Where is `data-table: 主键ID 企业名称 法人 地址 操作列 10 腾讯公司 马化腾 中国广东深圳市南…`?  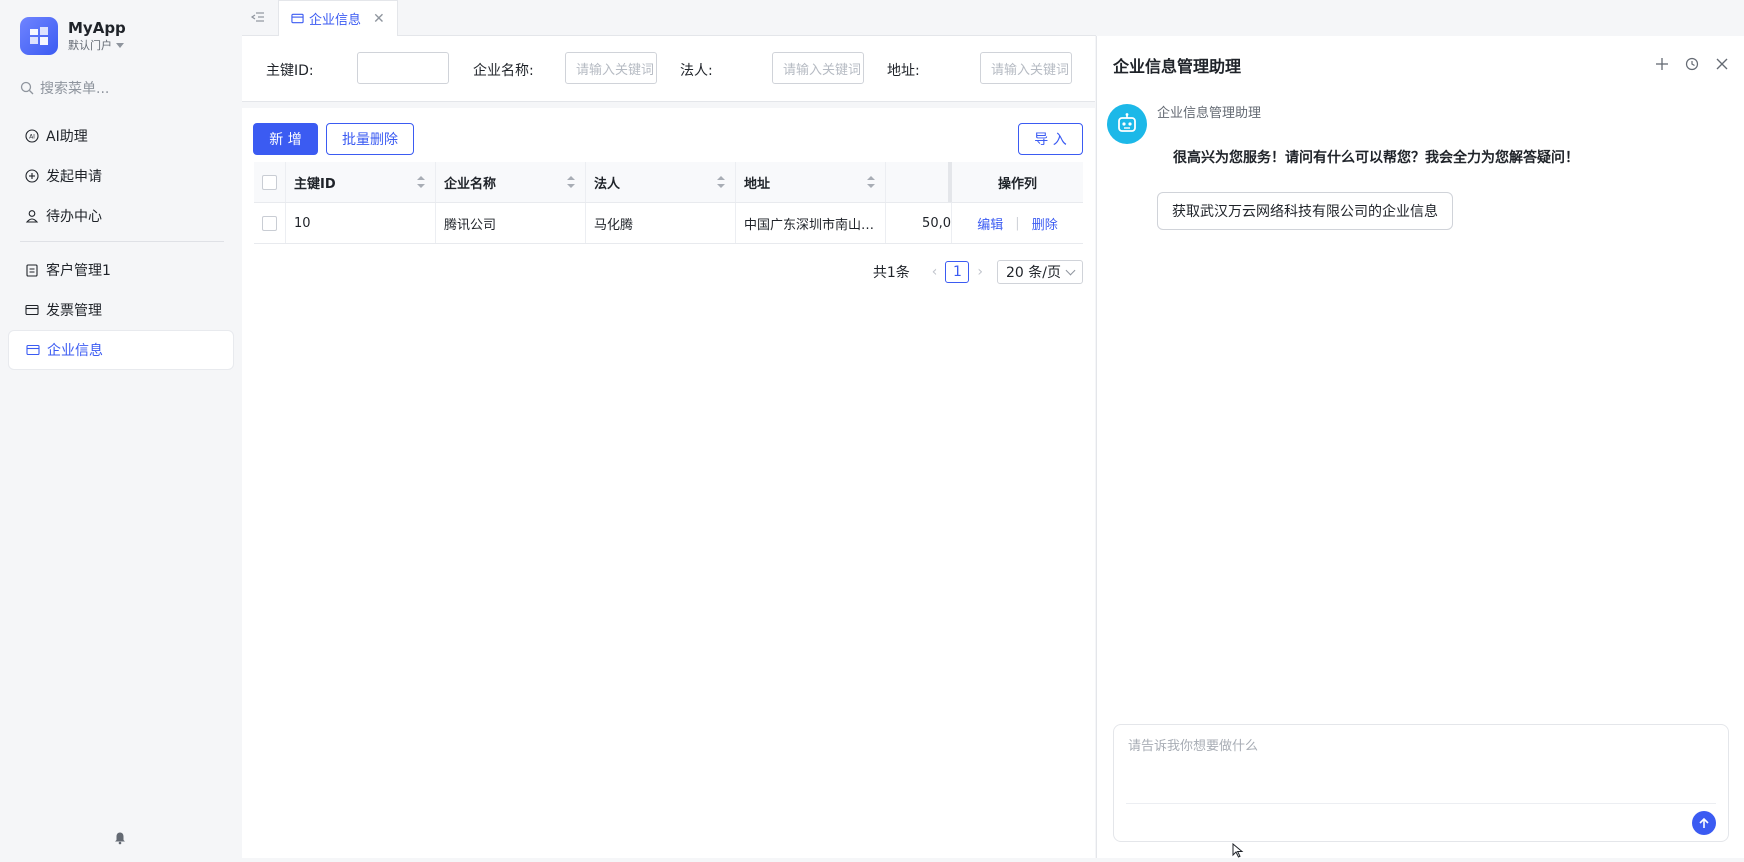
data-table: 主键ID 企业名称 法人 地址 操作列 10 腾讯公司 马化腾 中国广东深圳市南… is located at coordinates (668, 203).